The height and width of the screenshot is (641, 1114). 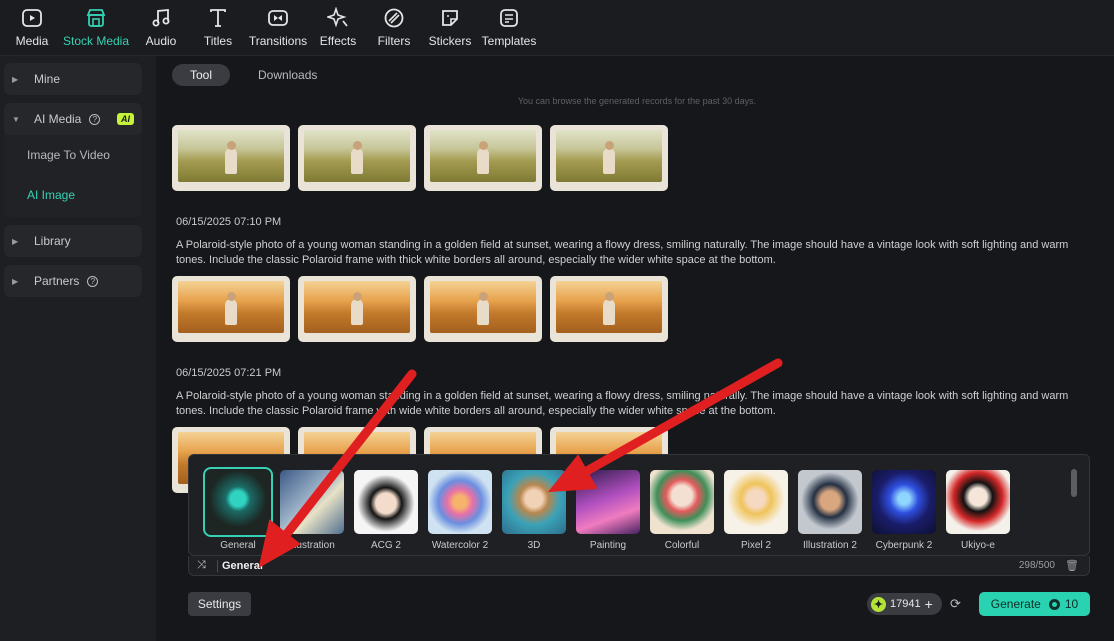 I want to click on toolbar-templates: Templates, so click(x=509, y=28).